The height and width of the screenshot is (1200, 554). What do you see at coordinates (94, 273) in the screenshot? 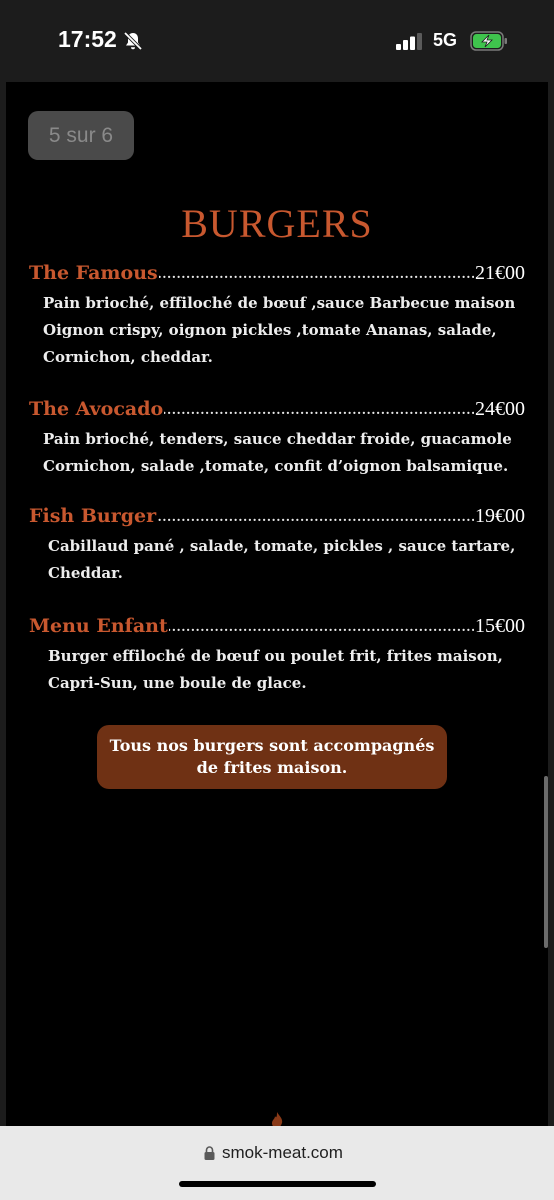
I see `menu-item-name: The Famous` at bounding box center [94, 273].